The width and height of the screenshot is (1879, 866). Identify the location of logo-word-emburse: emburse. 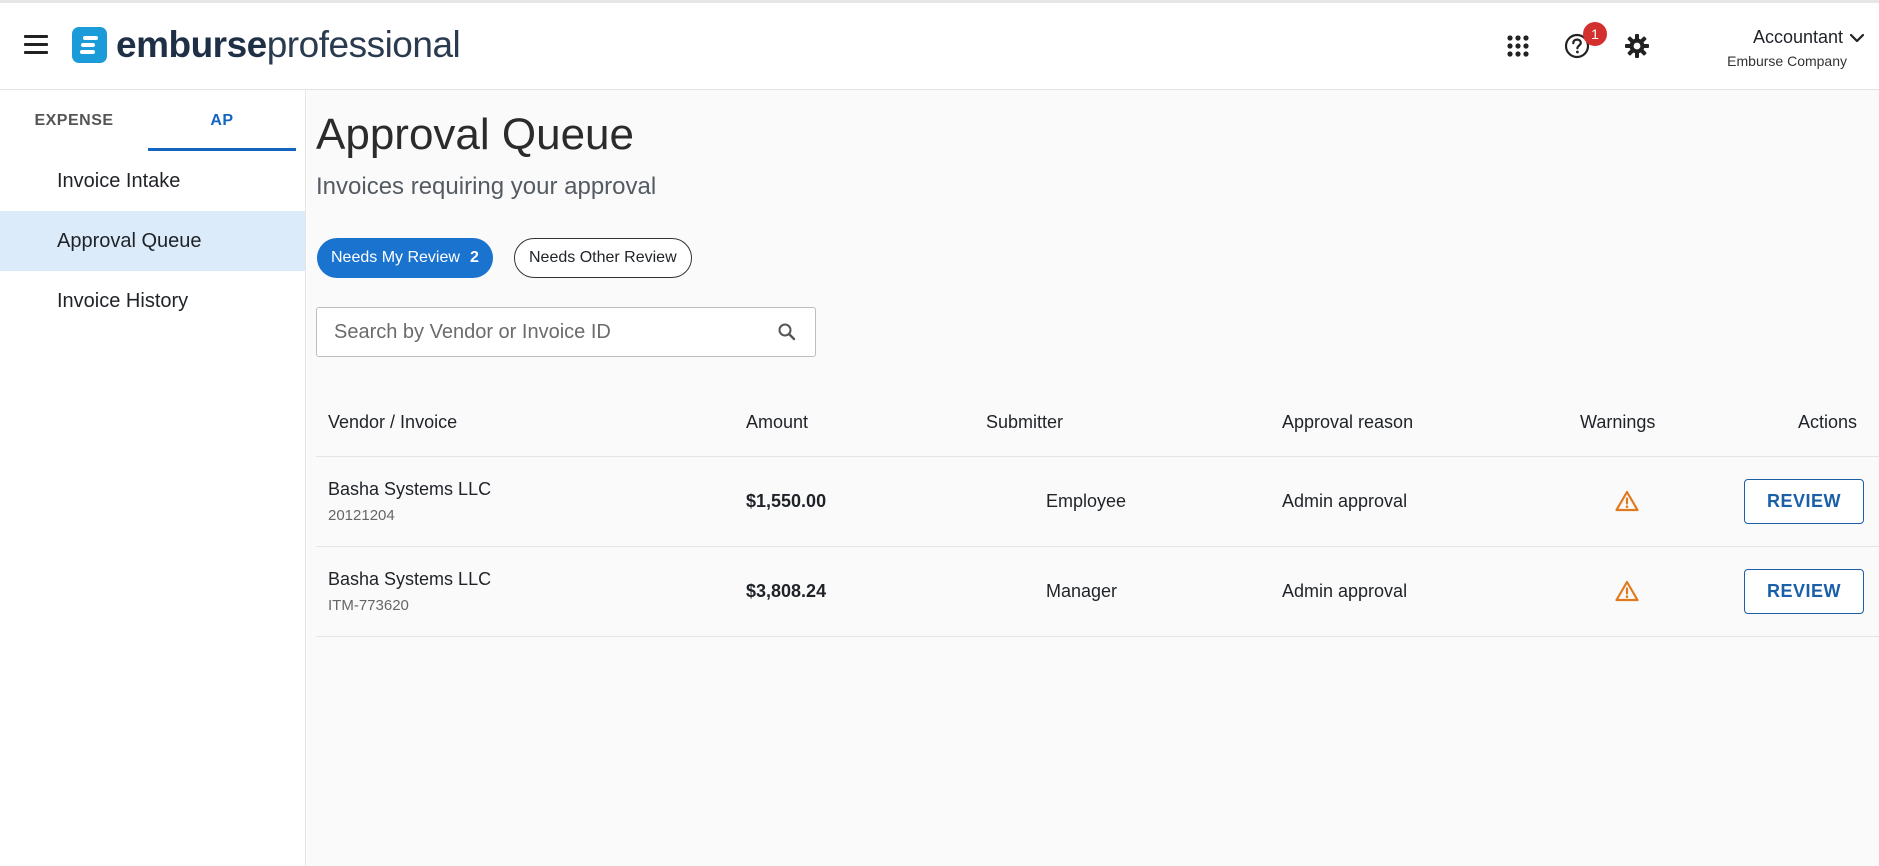
(191, 44).